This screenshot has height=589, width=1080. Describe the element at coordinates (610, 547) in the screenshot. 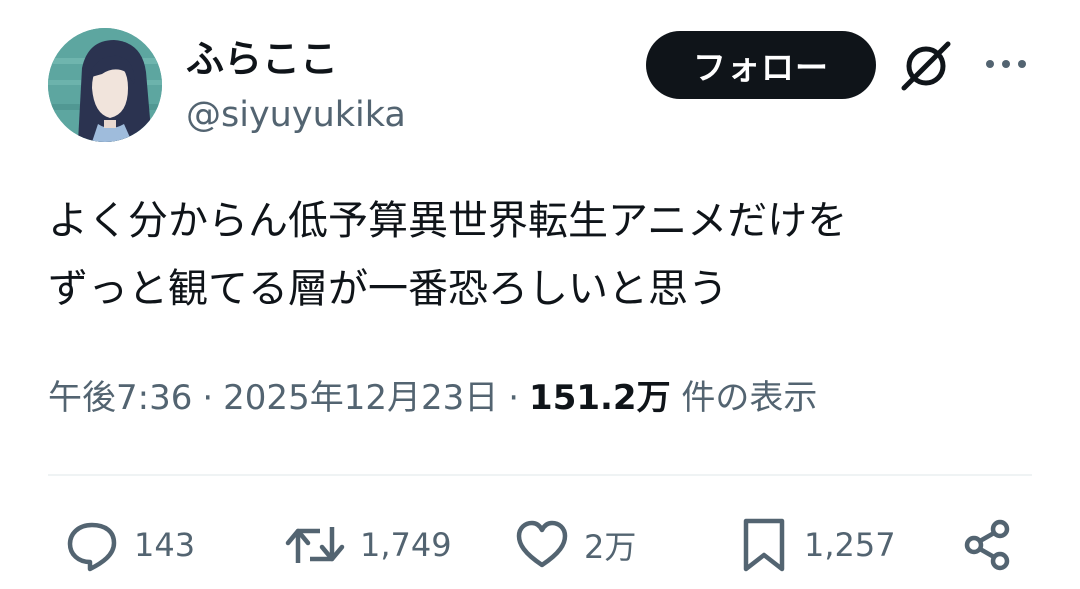

I see `like-count: 2万` at that location.